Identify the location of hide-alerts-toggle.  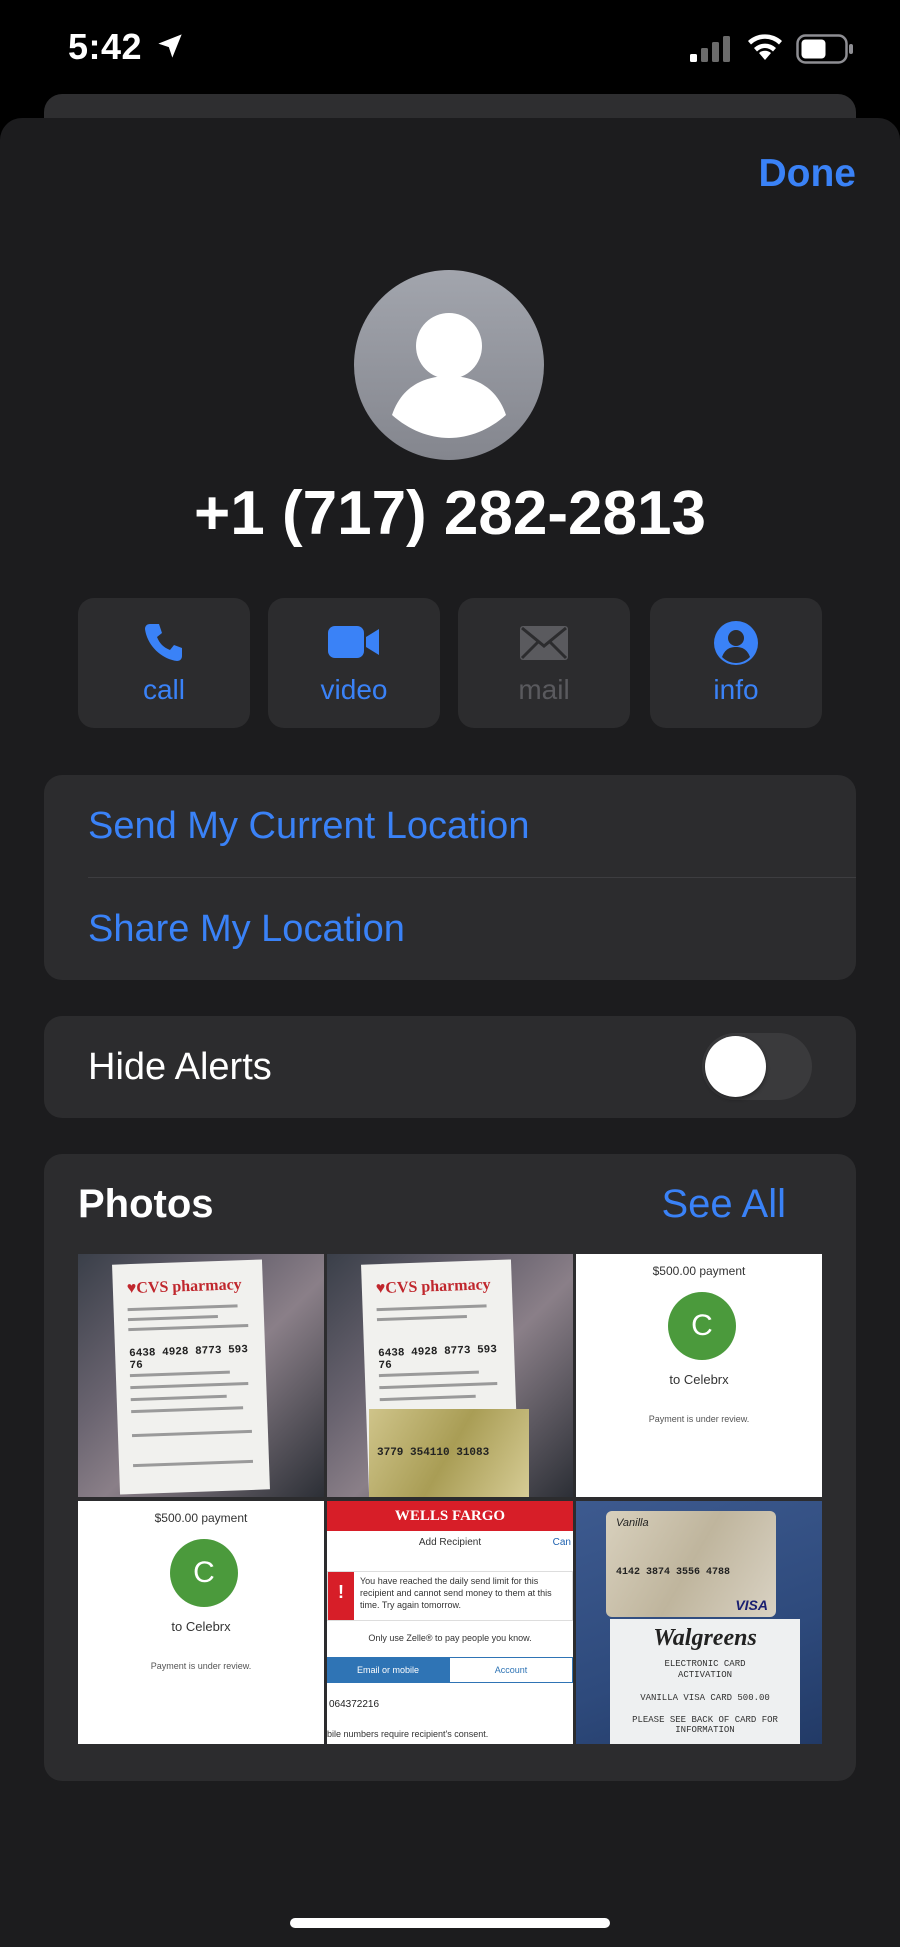
(757, 1066).